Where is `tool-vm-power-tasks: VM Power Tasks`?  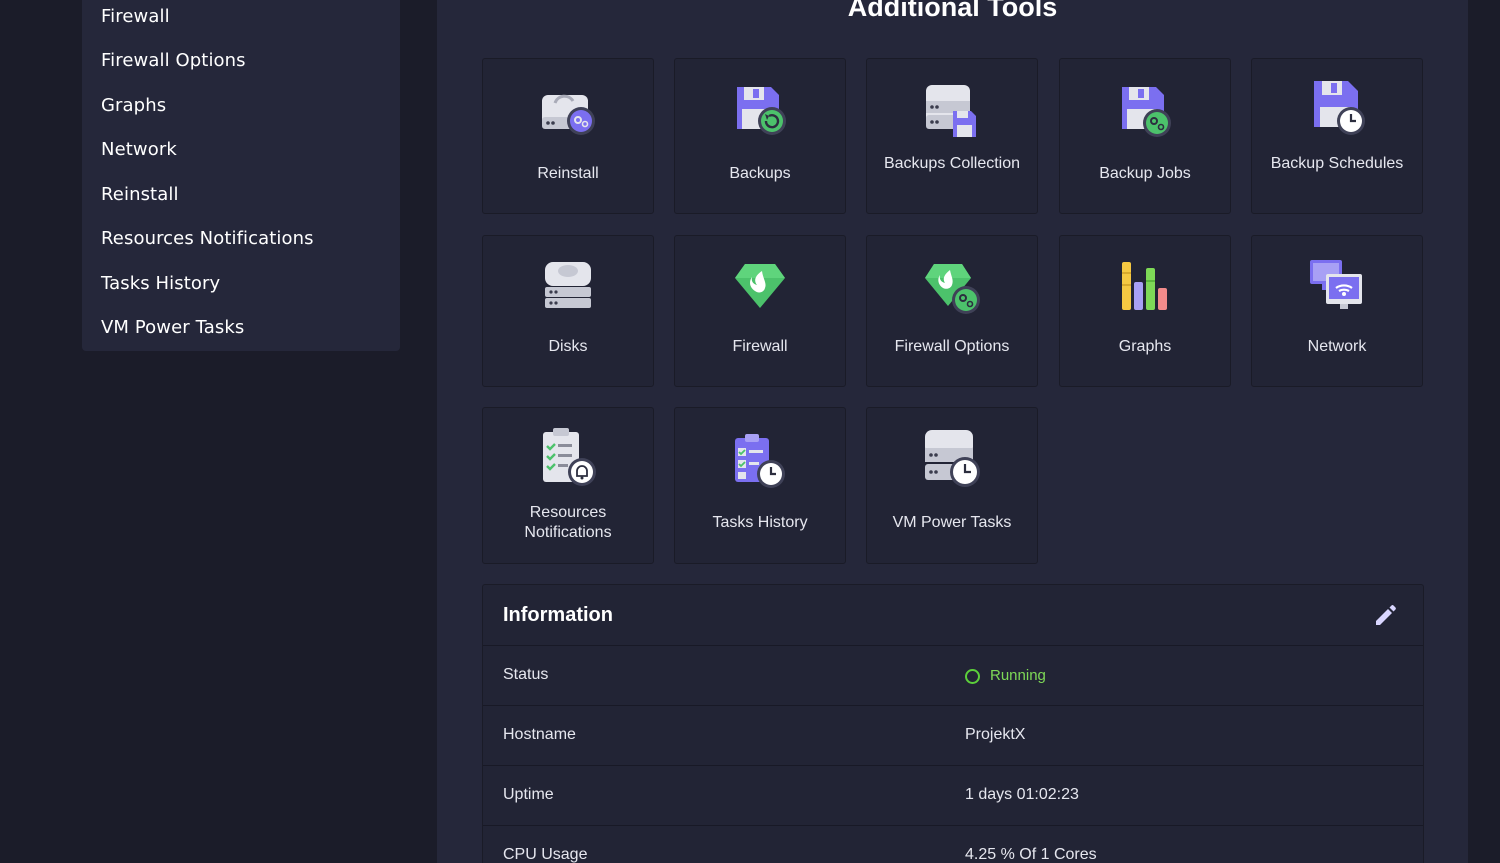 tool-vm-power-tasks: VM Power Tasks is located at coordinates (952, 485).